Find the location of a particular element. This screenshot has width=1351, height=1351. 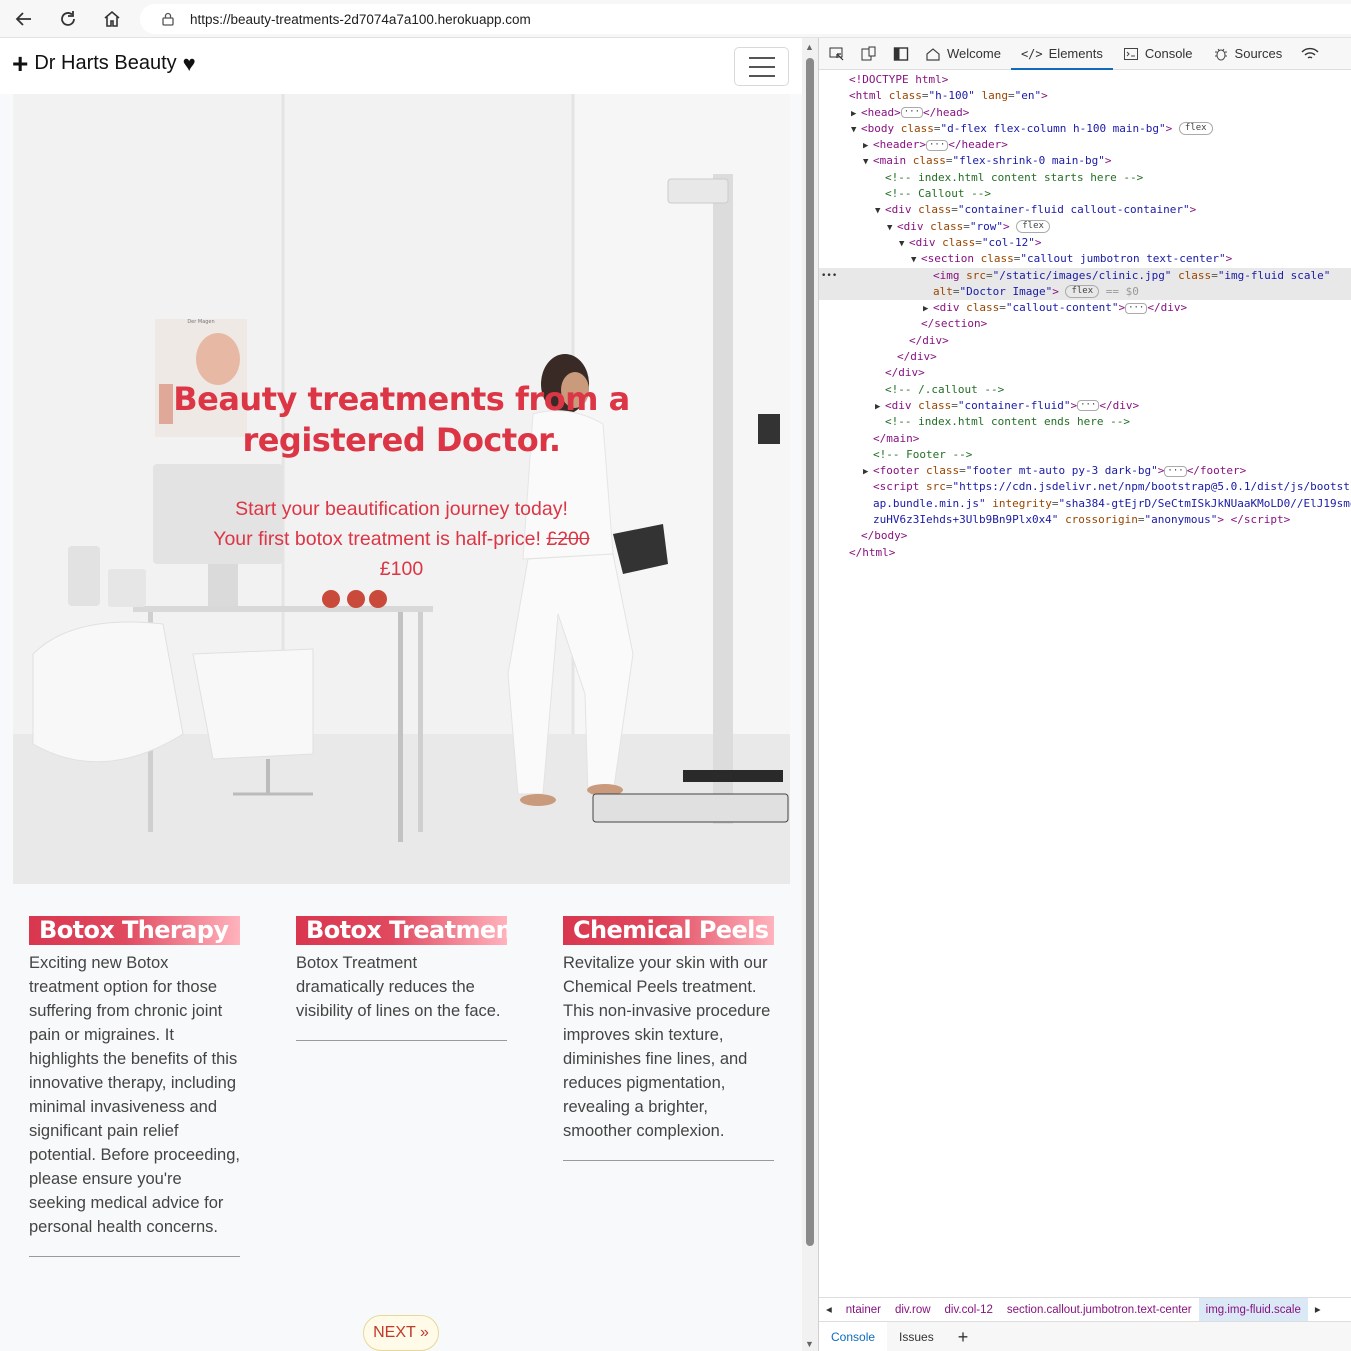

tab-console: Console is located at coordinates (1158, 54).